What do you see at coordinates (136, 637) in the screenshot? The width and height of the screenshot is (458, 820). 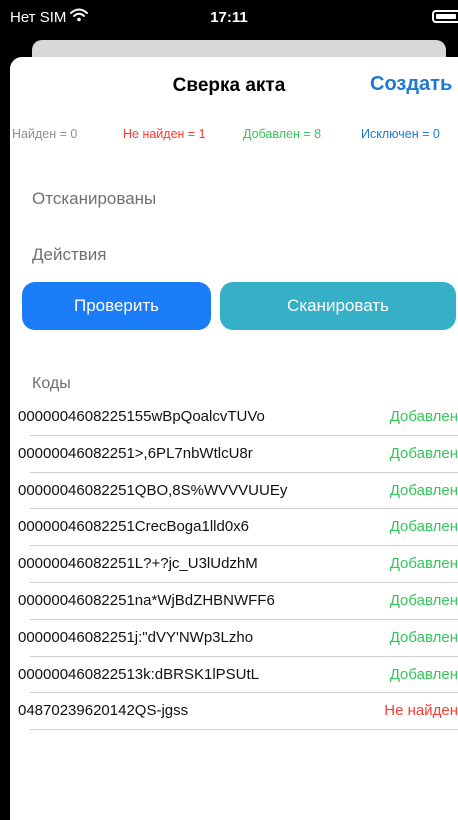 I see `code-value: 00000046082251j:"dVY'NWp3Lzho` at bounding box center [136, 637].